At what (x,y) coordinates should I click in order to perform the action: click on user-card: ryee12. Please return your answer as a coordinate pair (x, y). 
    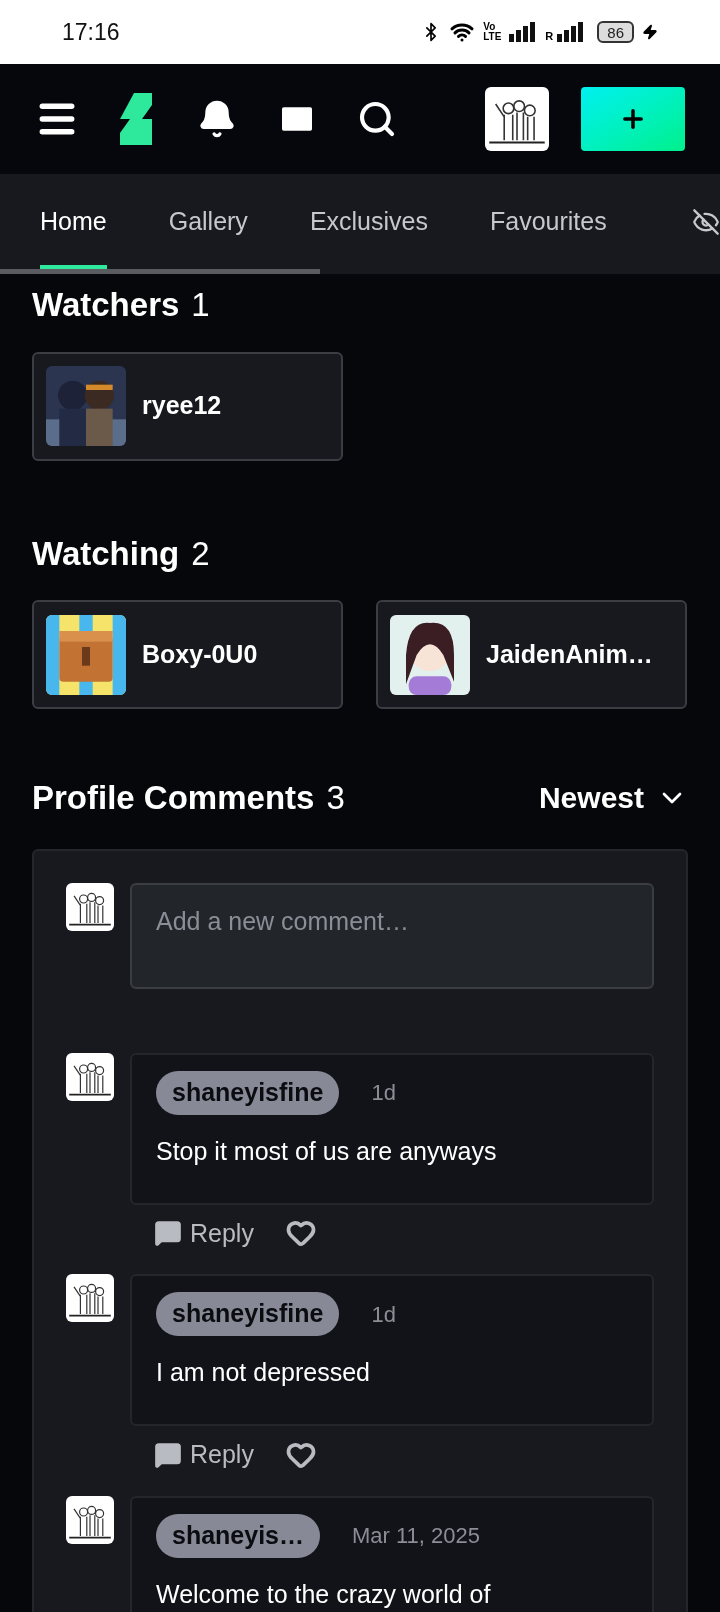
    Looking at the image, I should click on (187, 406).